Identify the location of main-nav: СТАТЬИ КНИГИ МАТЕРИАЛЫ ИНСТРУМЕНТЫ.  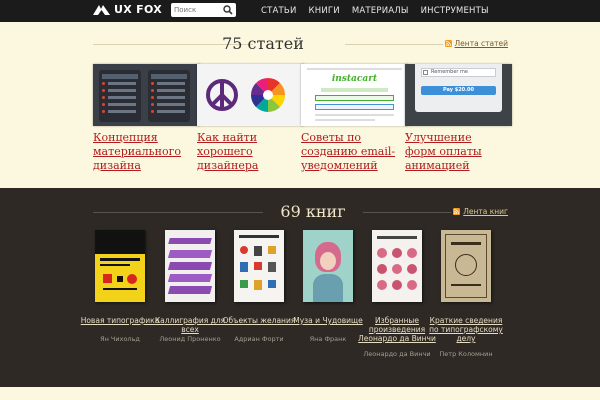
(375, 11).